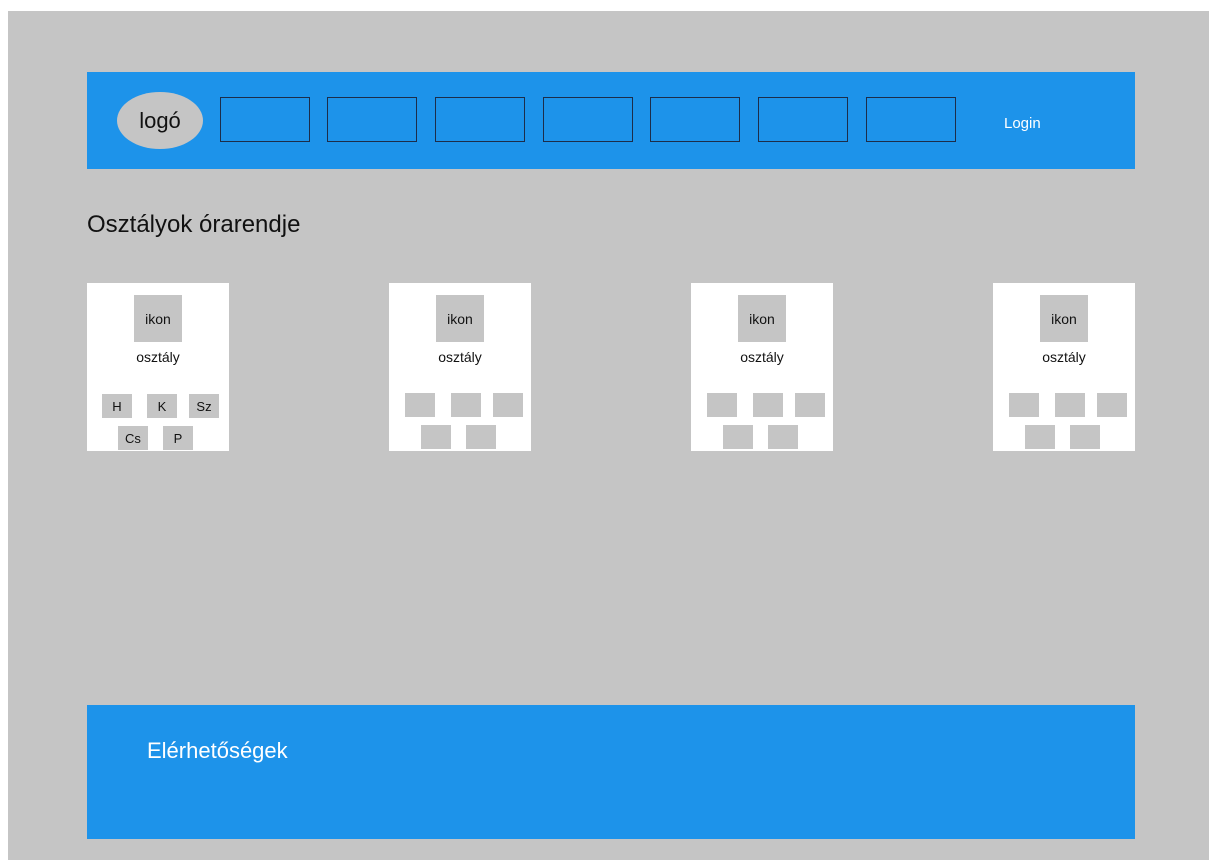 Image resolution: width=1209 pixels, height=860 pixels. Describe the element at coordinates (204, 406) in the screenshot. I see `day-button-wednesday: Sz` at that location.